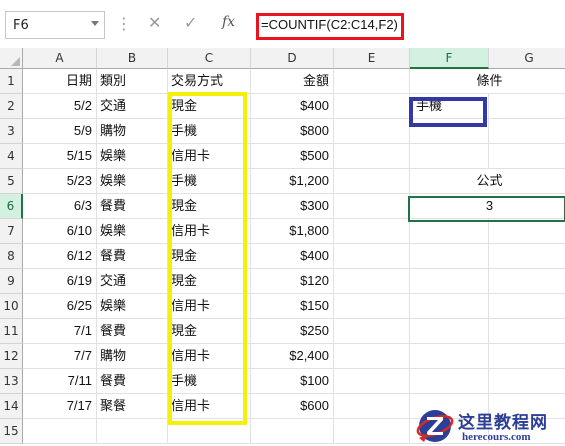 The width and height of the screenshot is (565, 446). Describe the element at coordinates (95, 23) in the screenshot. I see `chevron-down-icon` at that location.